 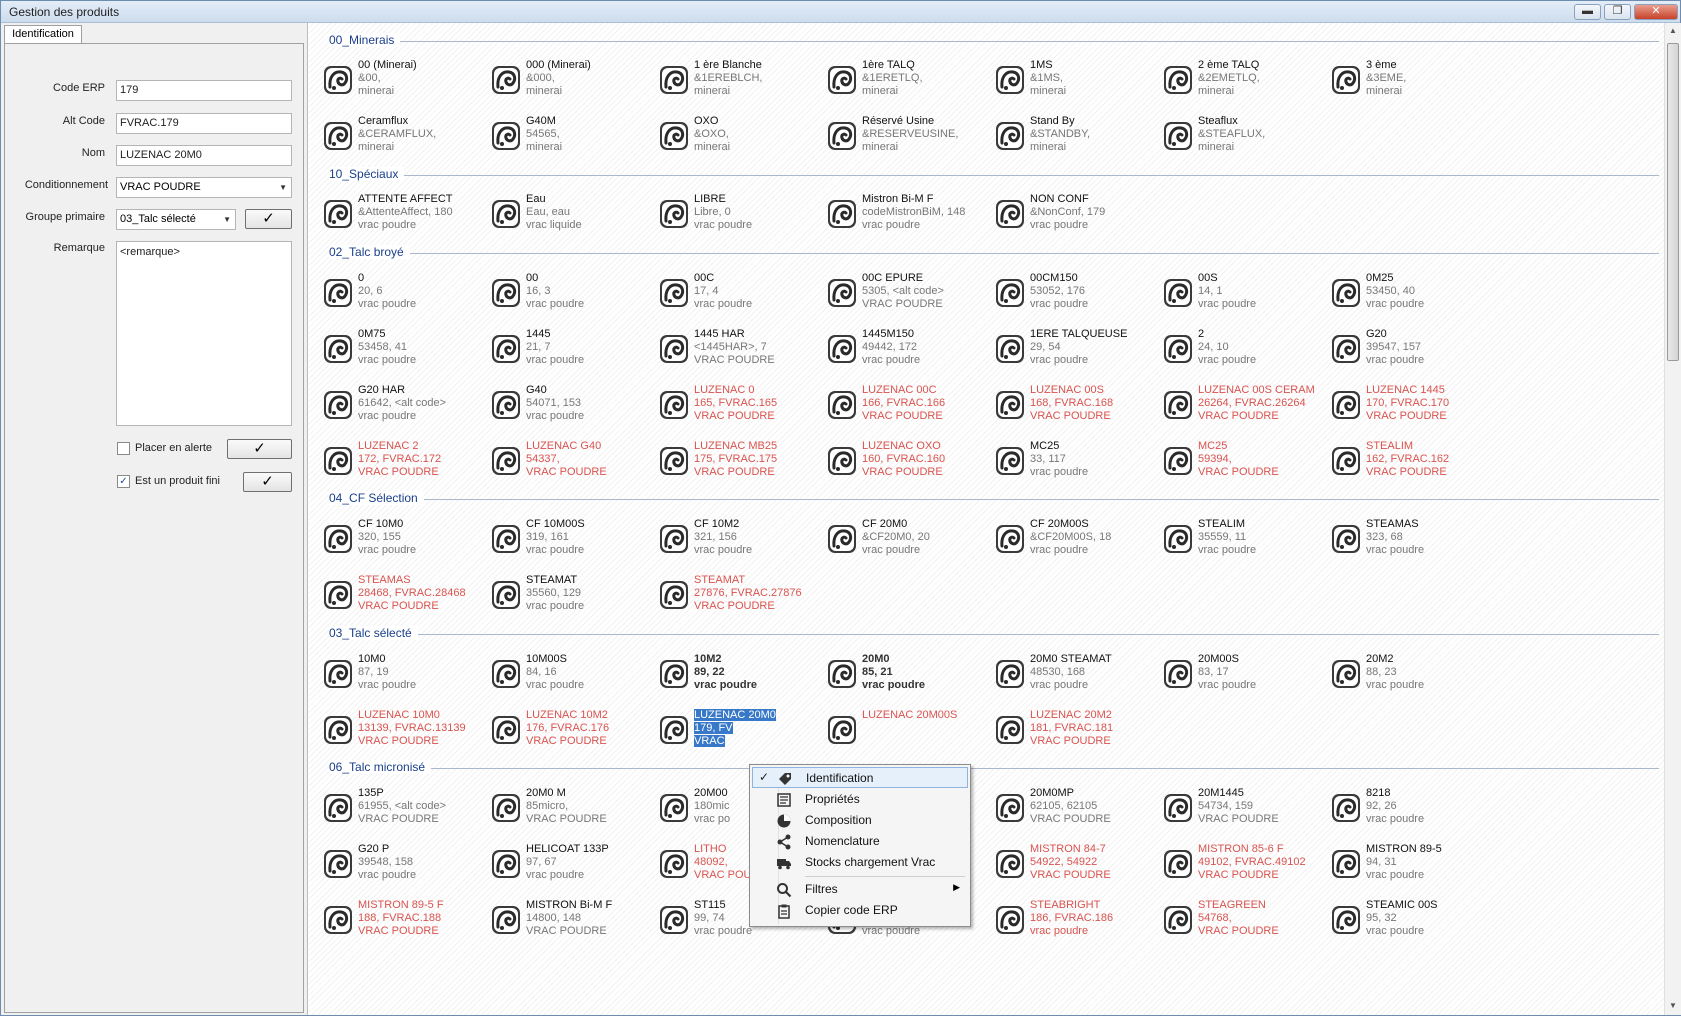 What do you see at coordinates (1656, 12) in the screenshot?
I see `close-button: ✕` at bounding box center [1656, 12].